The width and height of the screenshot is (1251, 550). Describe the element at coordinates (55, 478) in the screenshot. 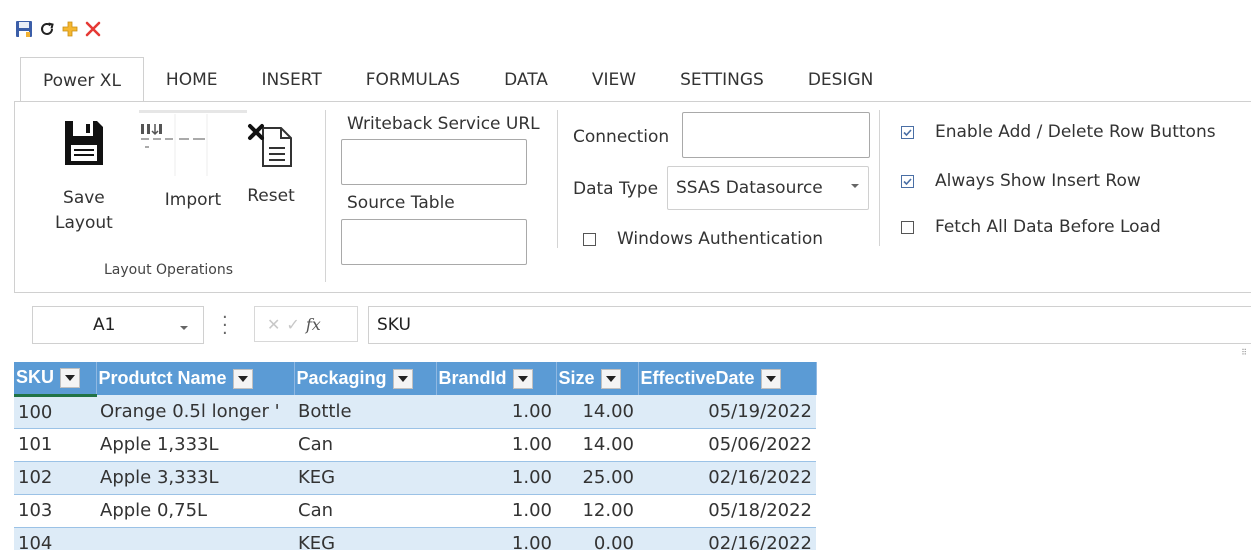

I see `cell: 102` at that location.